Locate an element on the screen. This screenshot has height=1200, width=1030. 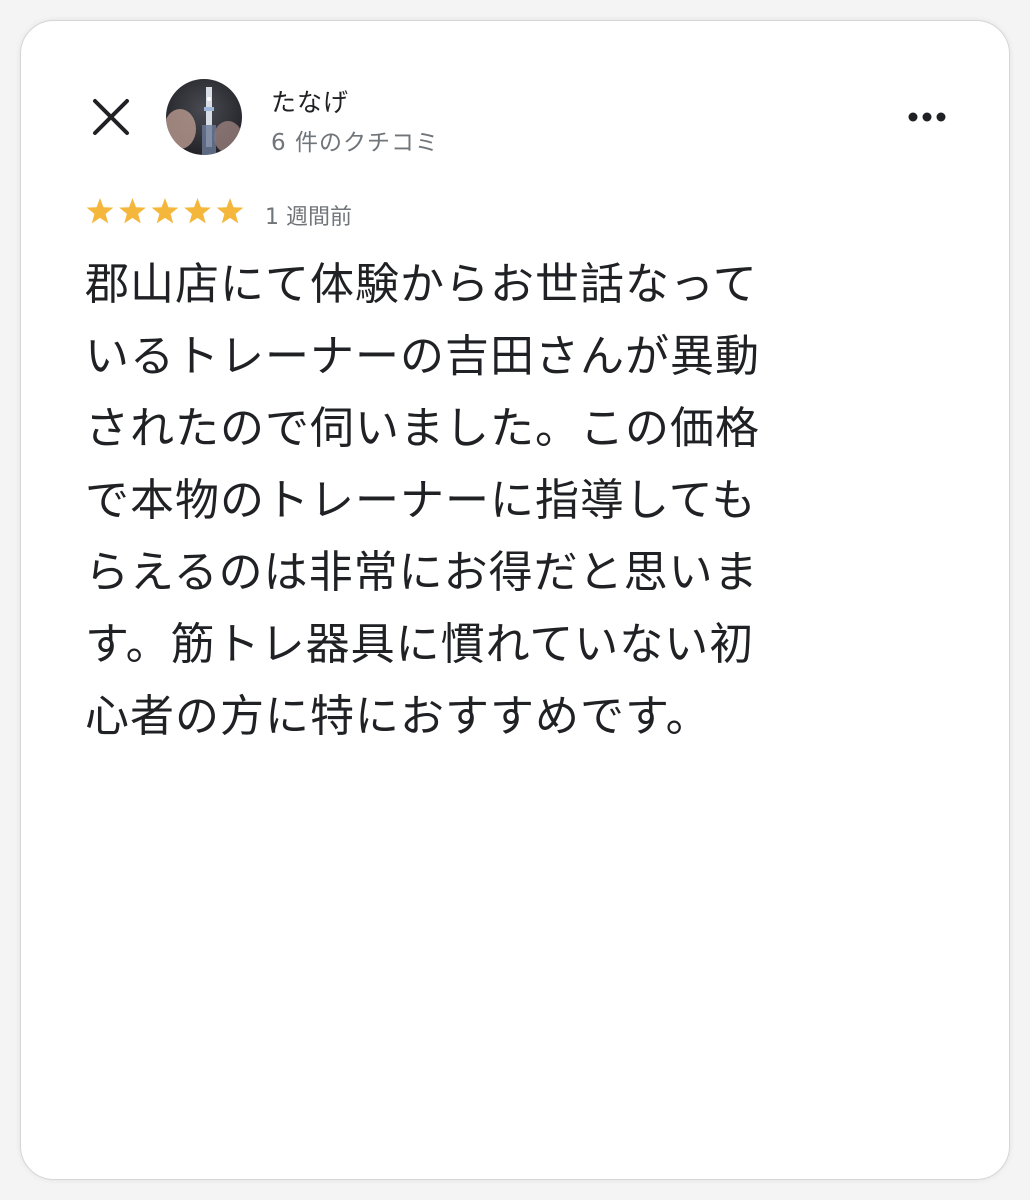
star-rating is located at coordinates (165, 211).